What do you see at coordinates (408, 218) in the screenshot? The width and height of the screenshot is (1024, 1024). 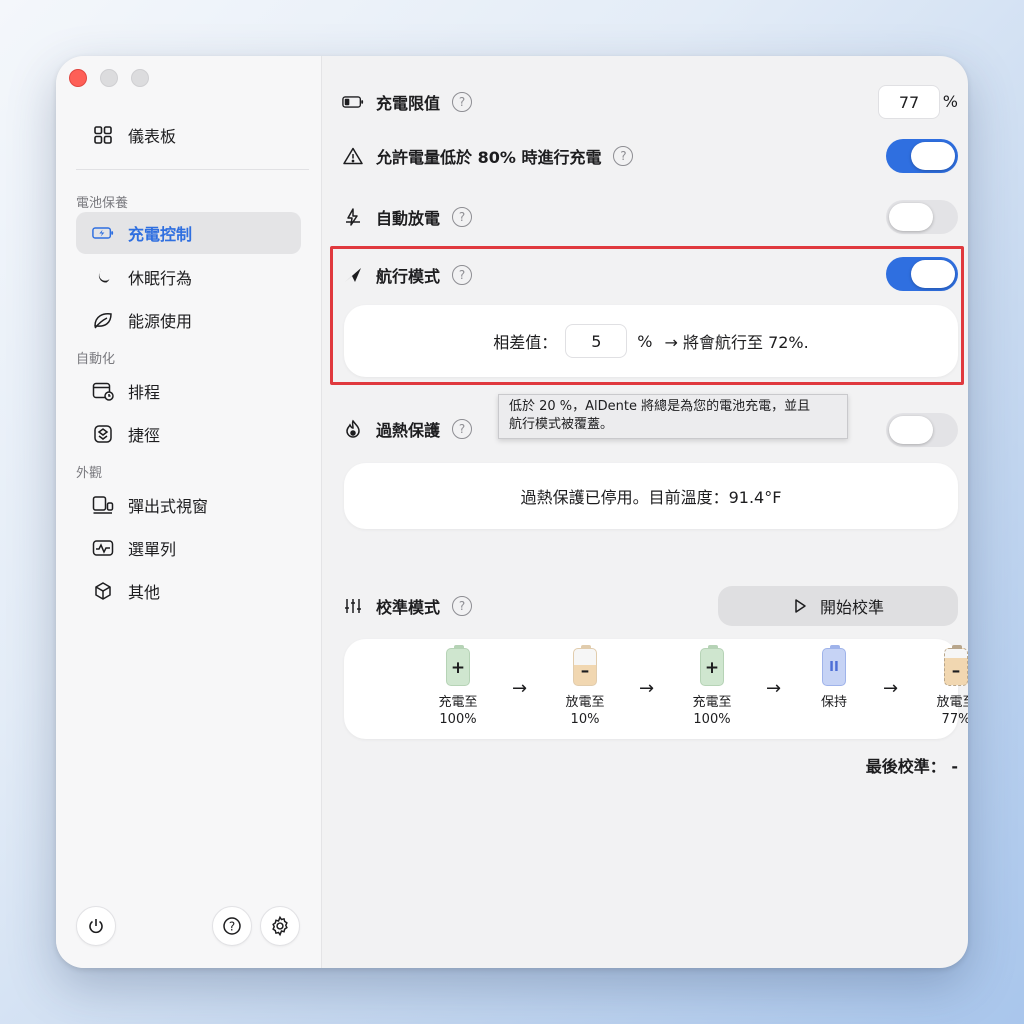 I see `auto-discharge-label: 自動放電` at bounding box center [408, 218].